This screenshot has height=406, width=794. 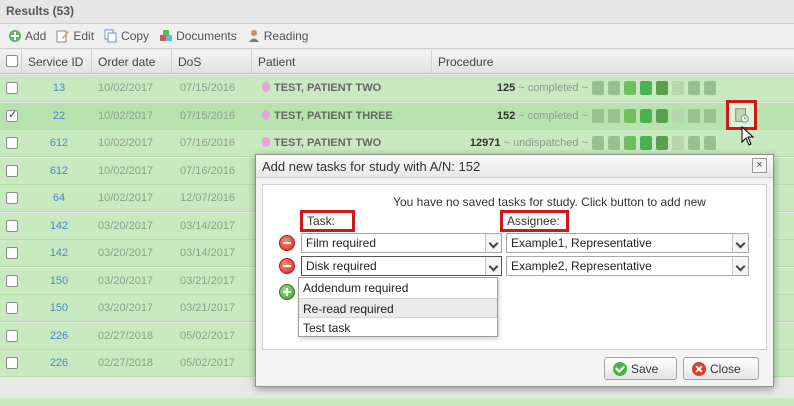 I want to click on save-button: Save, so click(x=640, y=368).